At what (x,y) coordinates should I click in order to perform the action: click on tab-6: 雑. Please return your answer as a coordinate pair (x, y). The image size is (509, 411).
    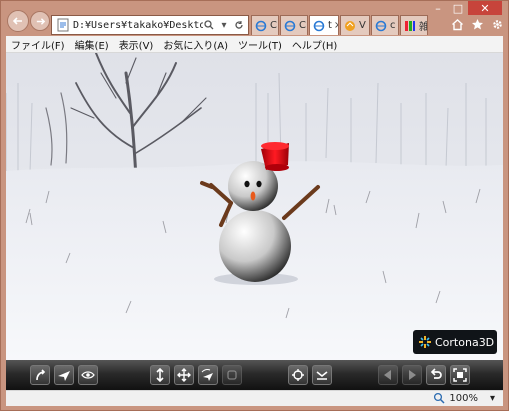
    Looking at the image, I should click on (414, 25).